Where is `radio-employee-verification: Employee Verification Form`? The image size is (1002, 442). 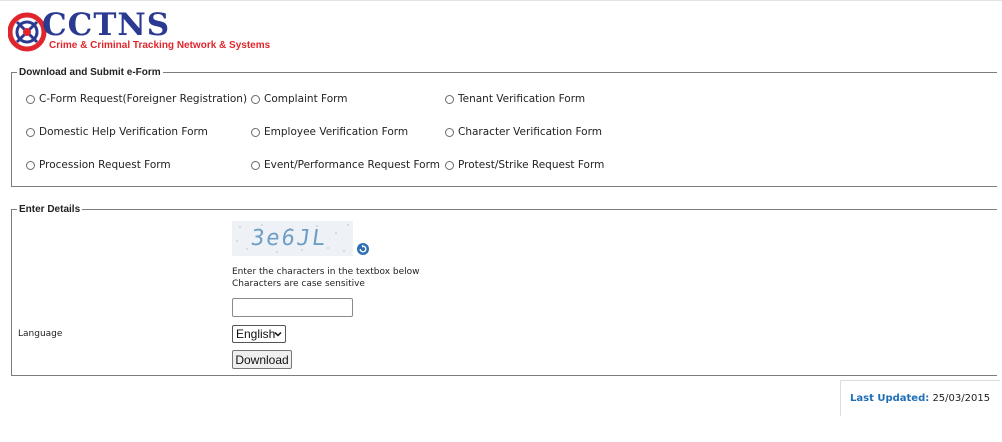 radio-employee-verification: Employee Verification Form is located at coordinates (329, 132).